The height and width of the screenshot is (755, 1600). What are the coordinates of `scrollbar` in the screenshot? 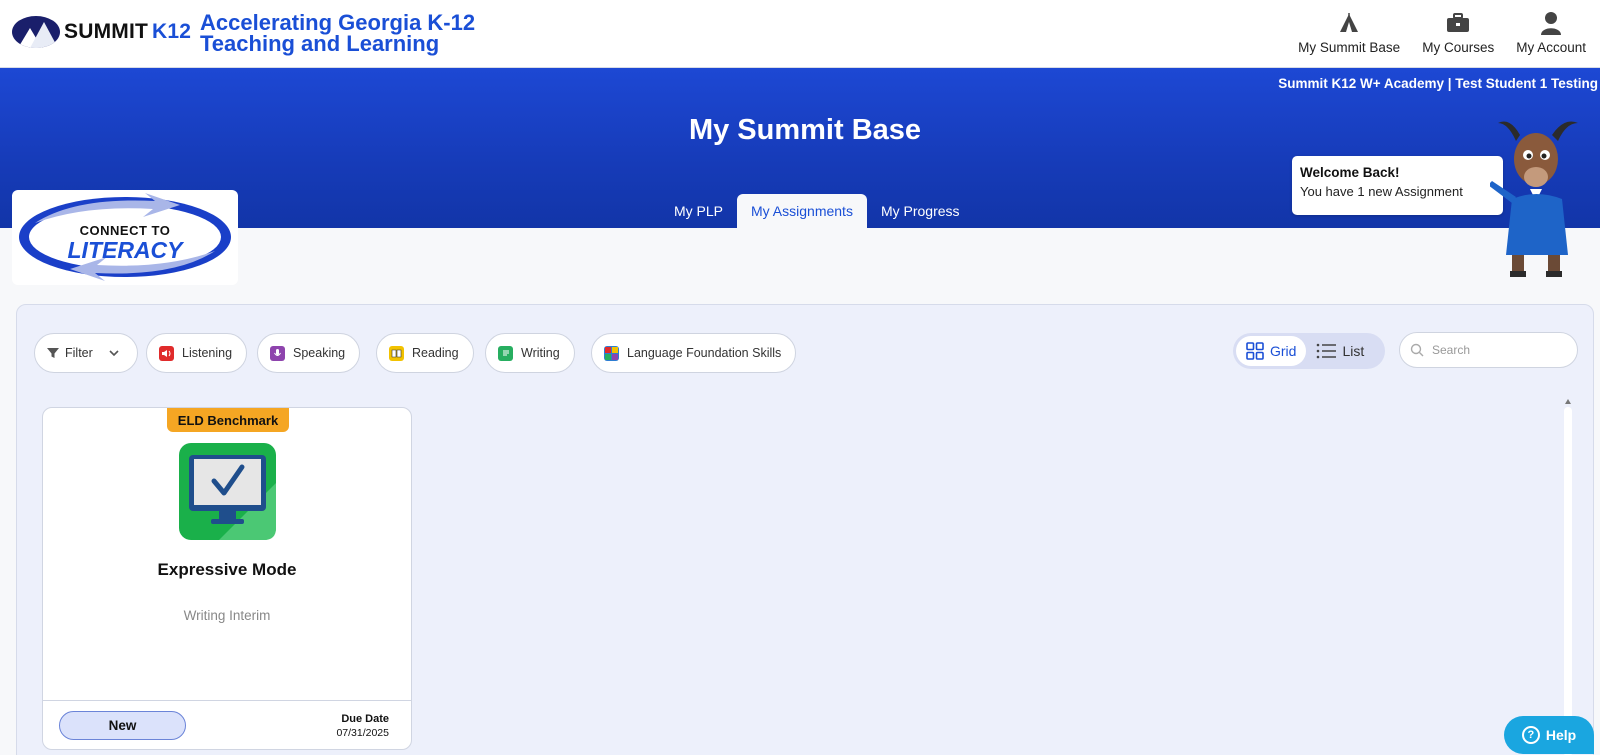 It's located at (1568, 576).